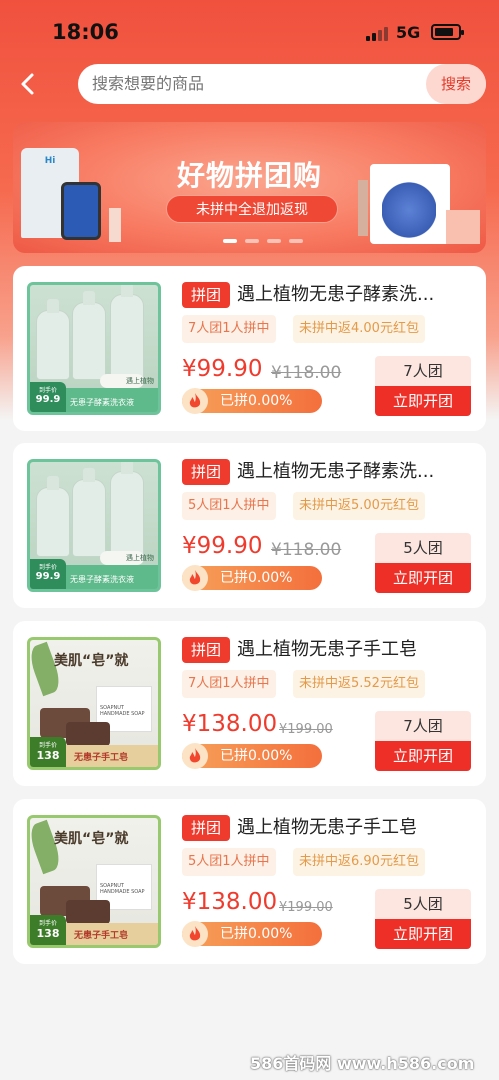  I want to click on signal-icon, so click(377, 33).